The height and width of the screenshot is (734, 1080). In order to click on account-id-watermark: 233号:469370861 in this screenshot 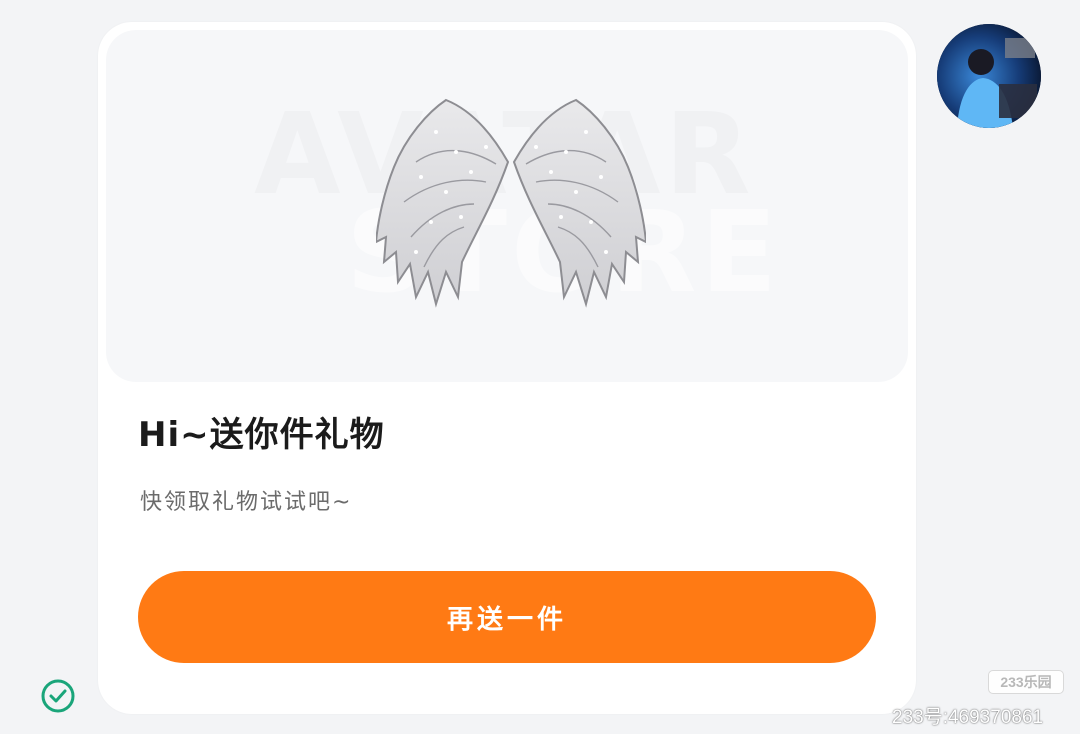, I will do `click(968, 717)`.